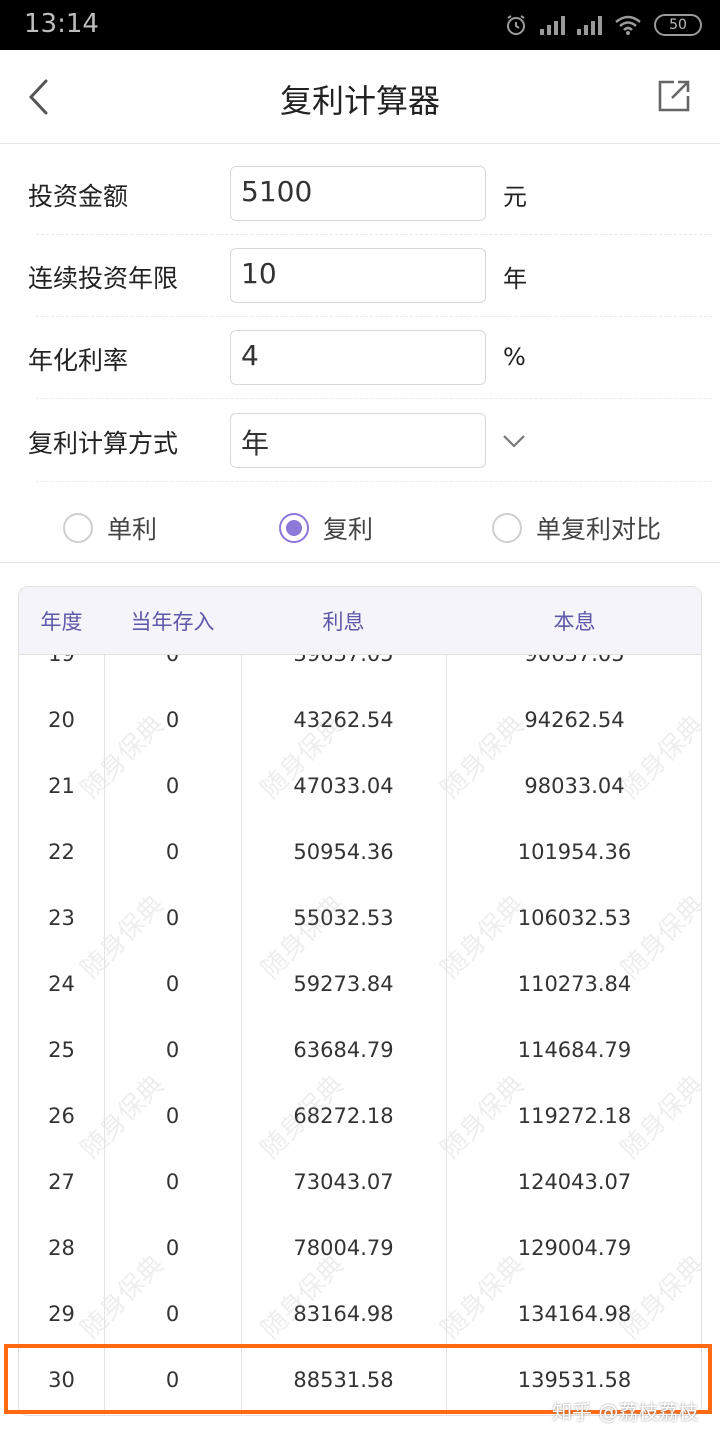  What do you see at coordinates (294, 528) in the screenshot?
I see `radio-circle-selected` at bounding box center [294, 528].